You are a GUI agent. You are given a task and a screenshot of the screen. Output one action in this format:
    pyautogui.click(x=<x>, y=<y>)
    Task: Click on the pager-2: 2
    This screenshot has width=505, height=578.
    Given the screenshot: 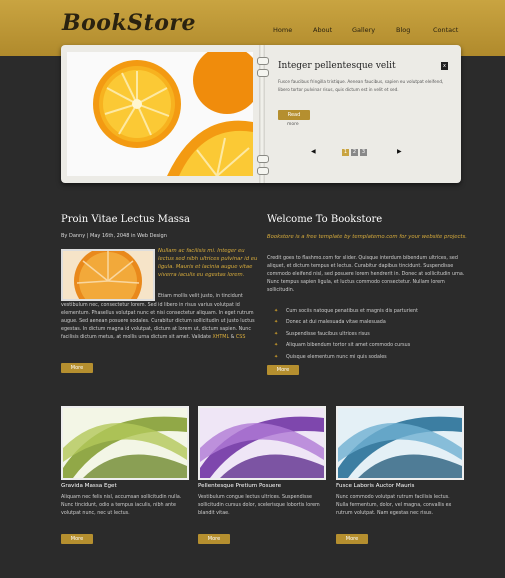 What is the action you would take?
    pyautogui.click(x=354, y=152)
    